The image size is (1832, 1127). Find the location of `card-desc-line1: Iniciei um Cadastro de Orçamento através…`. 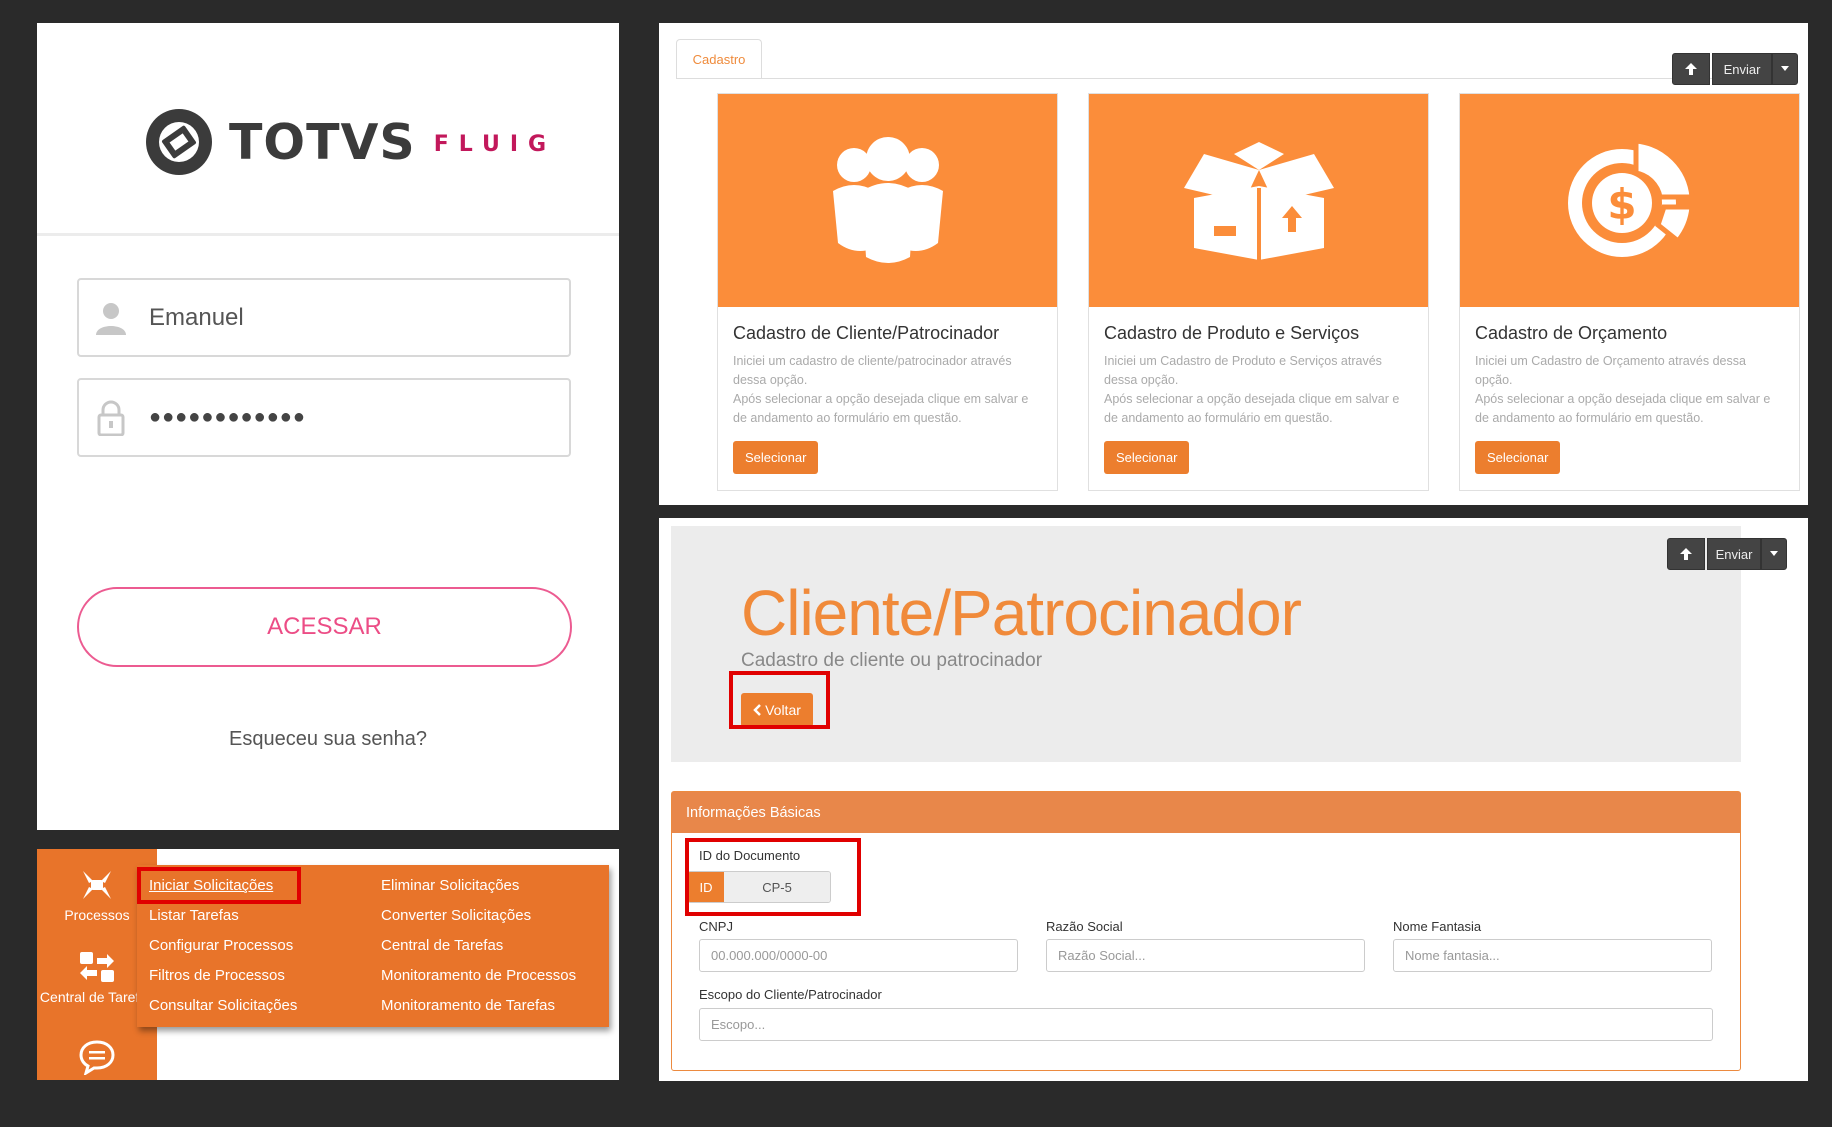

card-desc-line1: Iniciei um Cadastro de Orçamento através… is located at coordinates (1610, 370).